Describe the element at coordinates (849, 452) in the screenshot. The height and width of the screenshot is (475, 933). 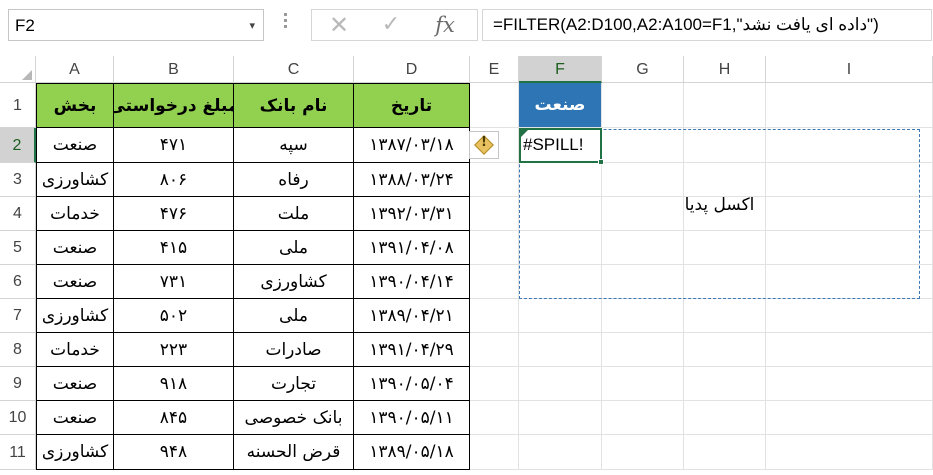
I see `cell-i11` at that location.